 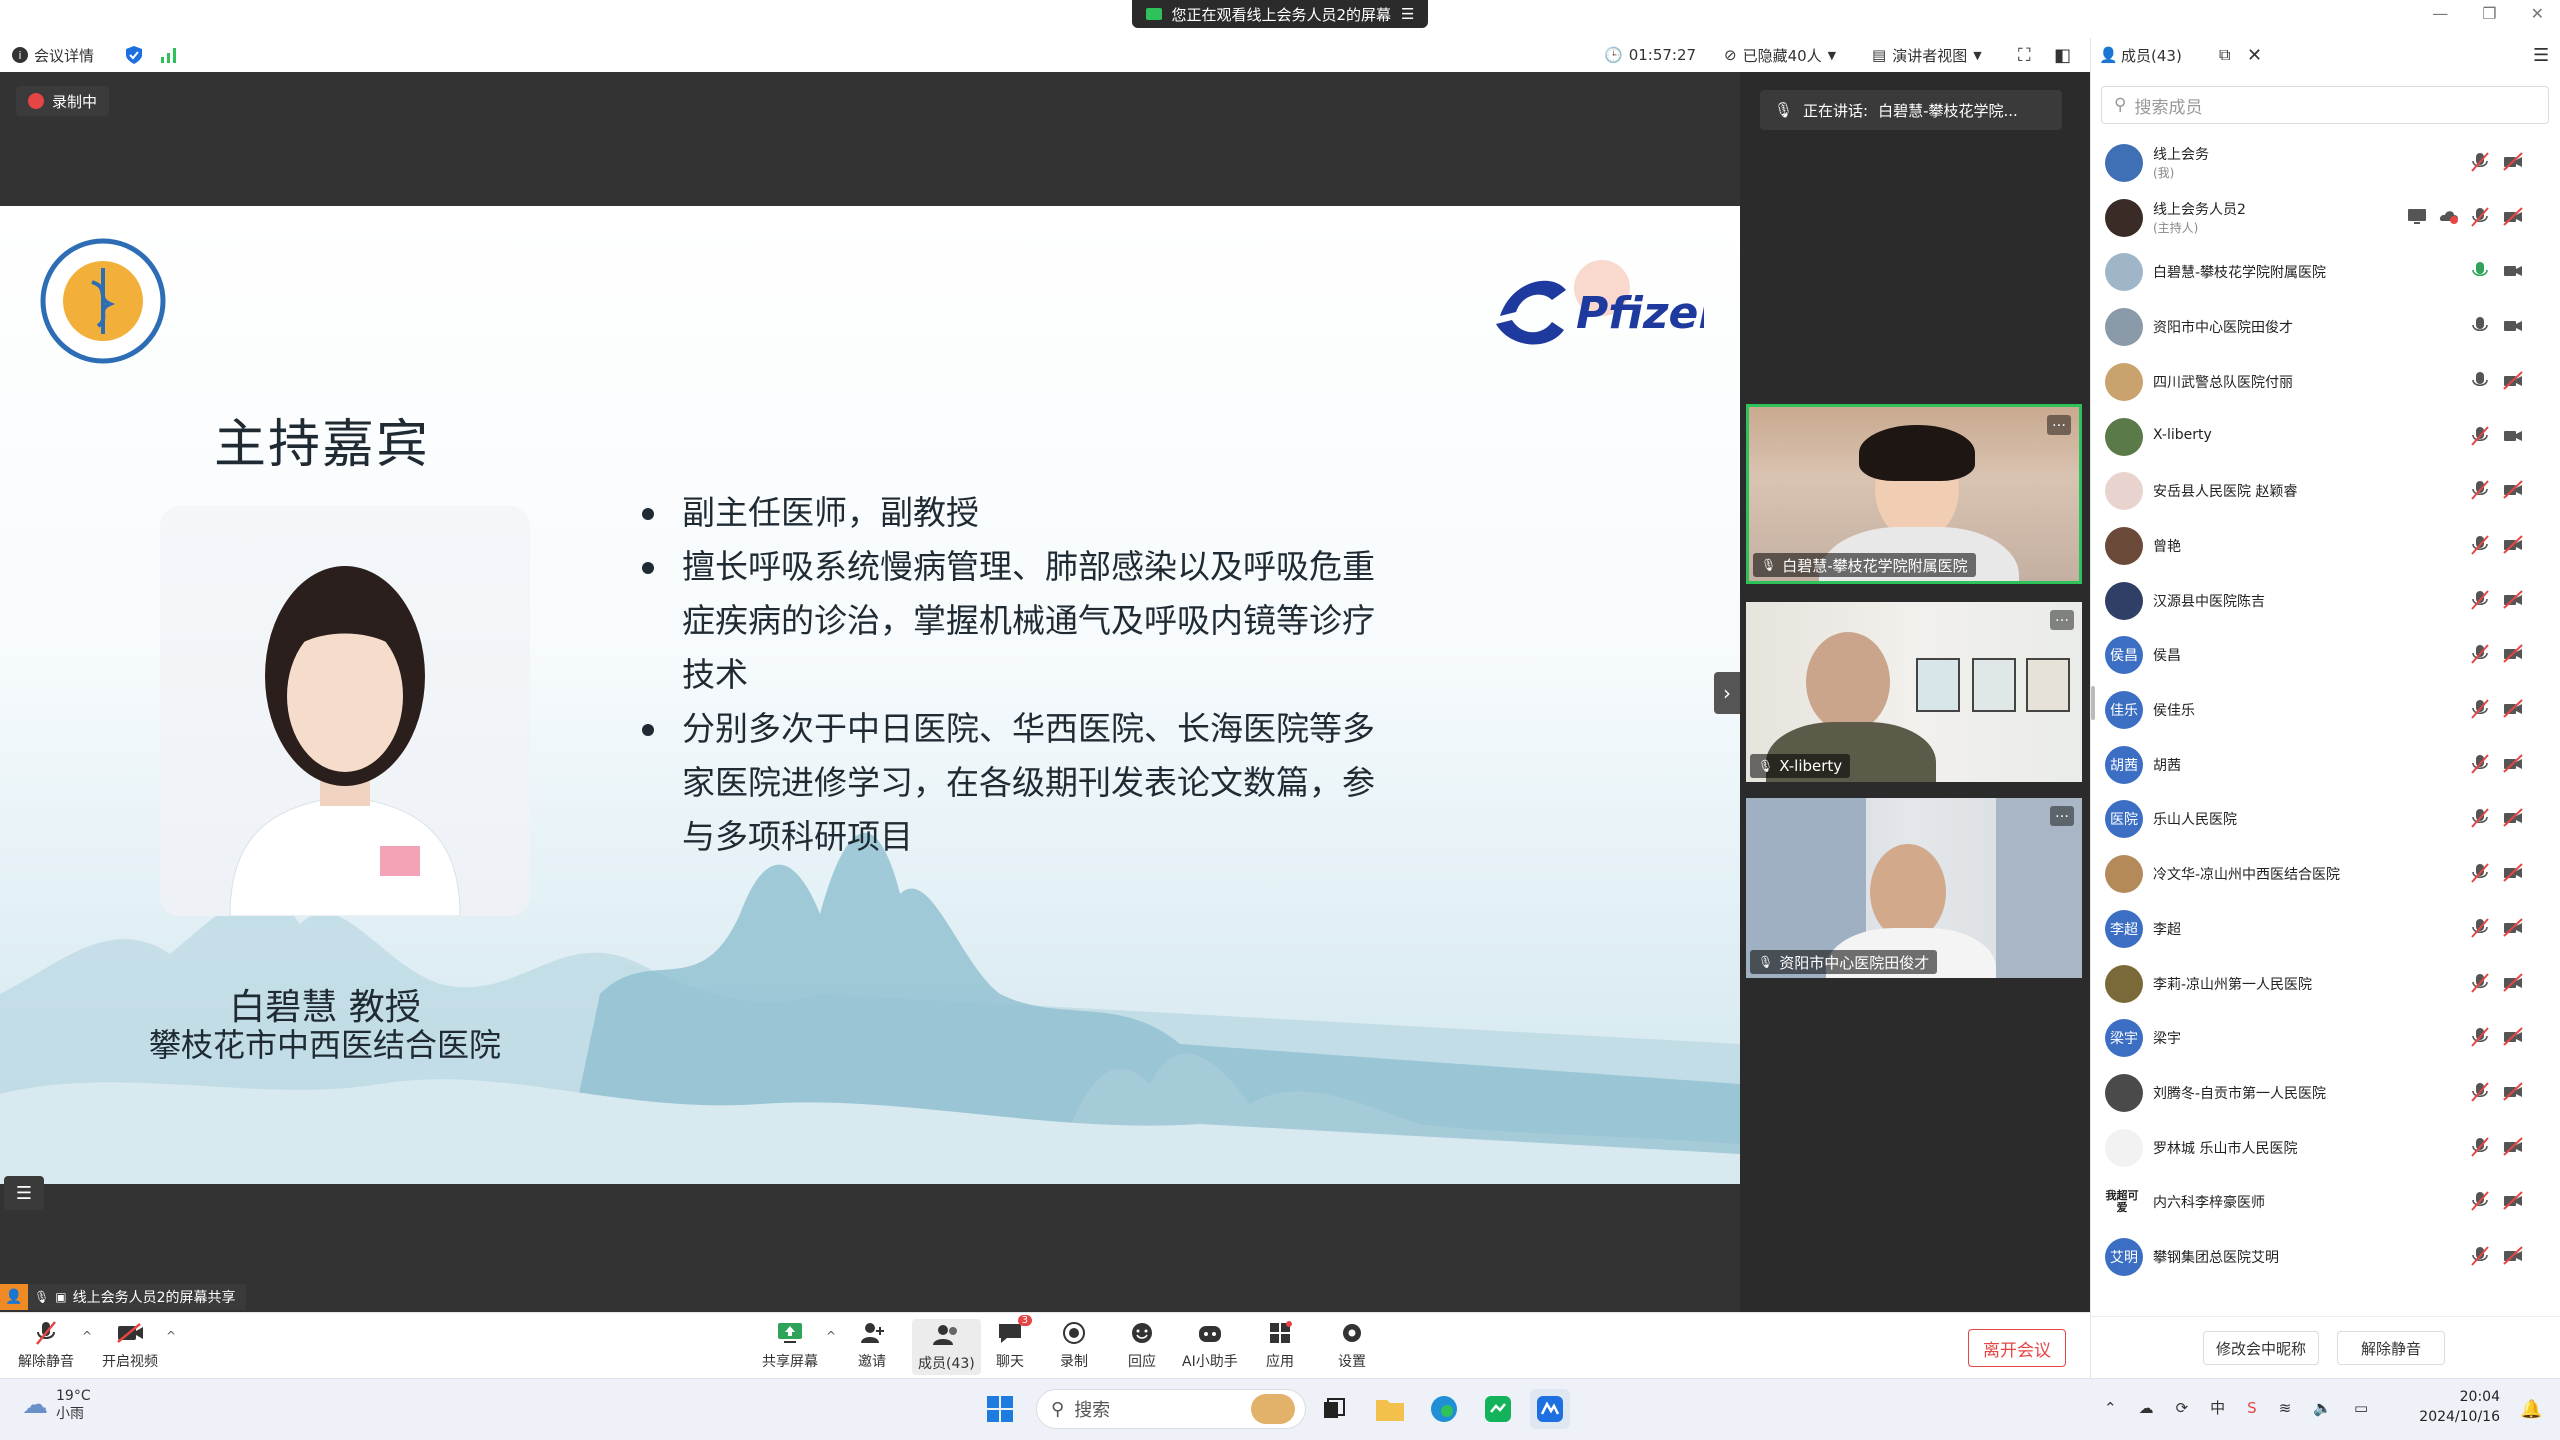 I want to click on video-tile: … 🎙 资阳市中心医院田俊才, so click(x=1914, y=888).